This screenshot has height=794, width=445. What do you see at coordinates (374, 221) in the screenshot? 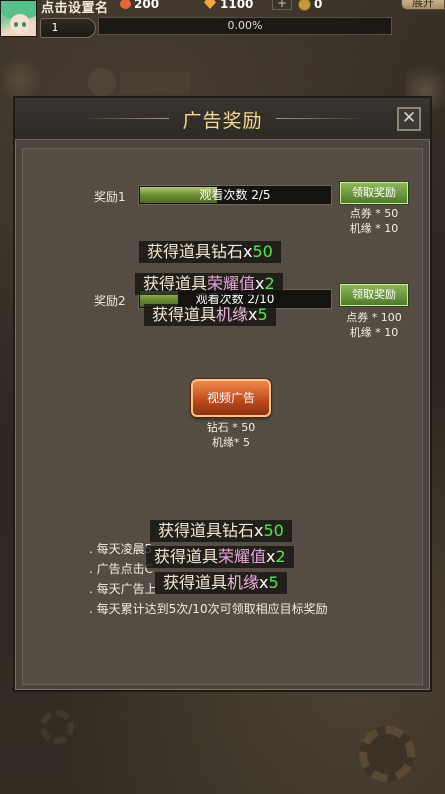
I see `reward-description: 点券 * 50 机缘 * 10` at bounding box center [374, 221].